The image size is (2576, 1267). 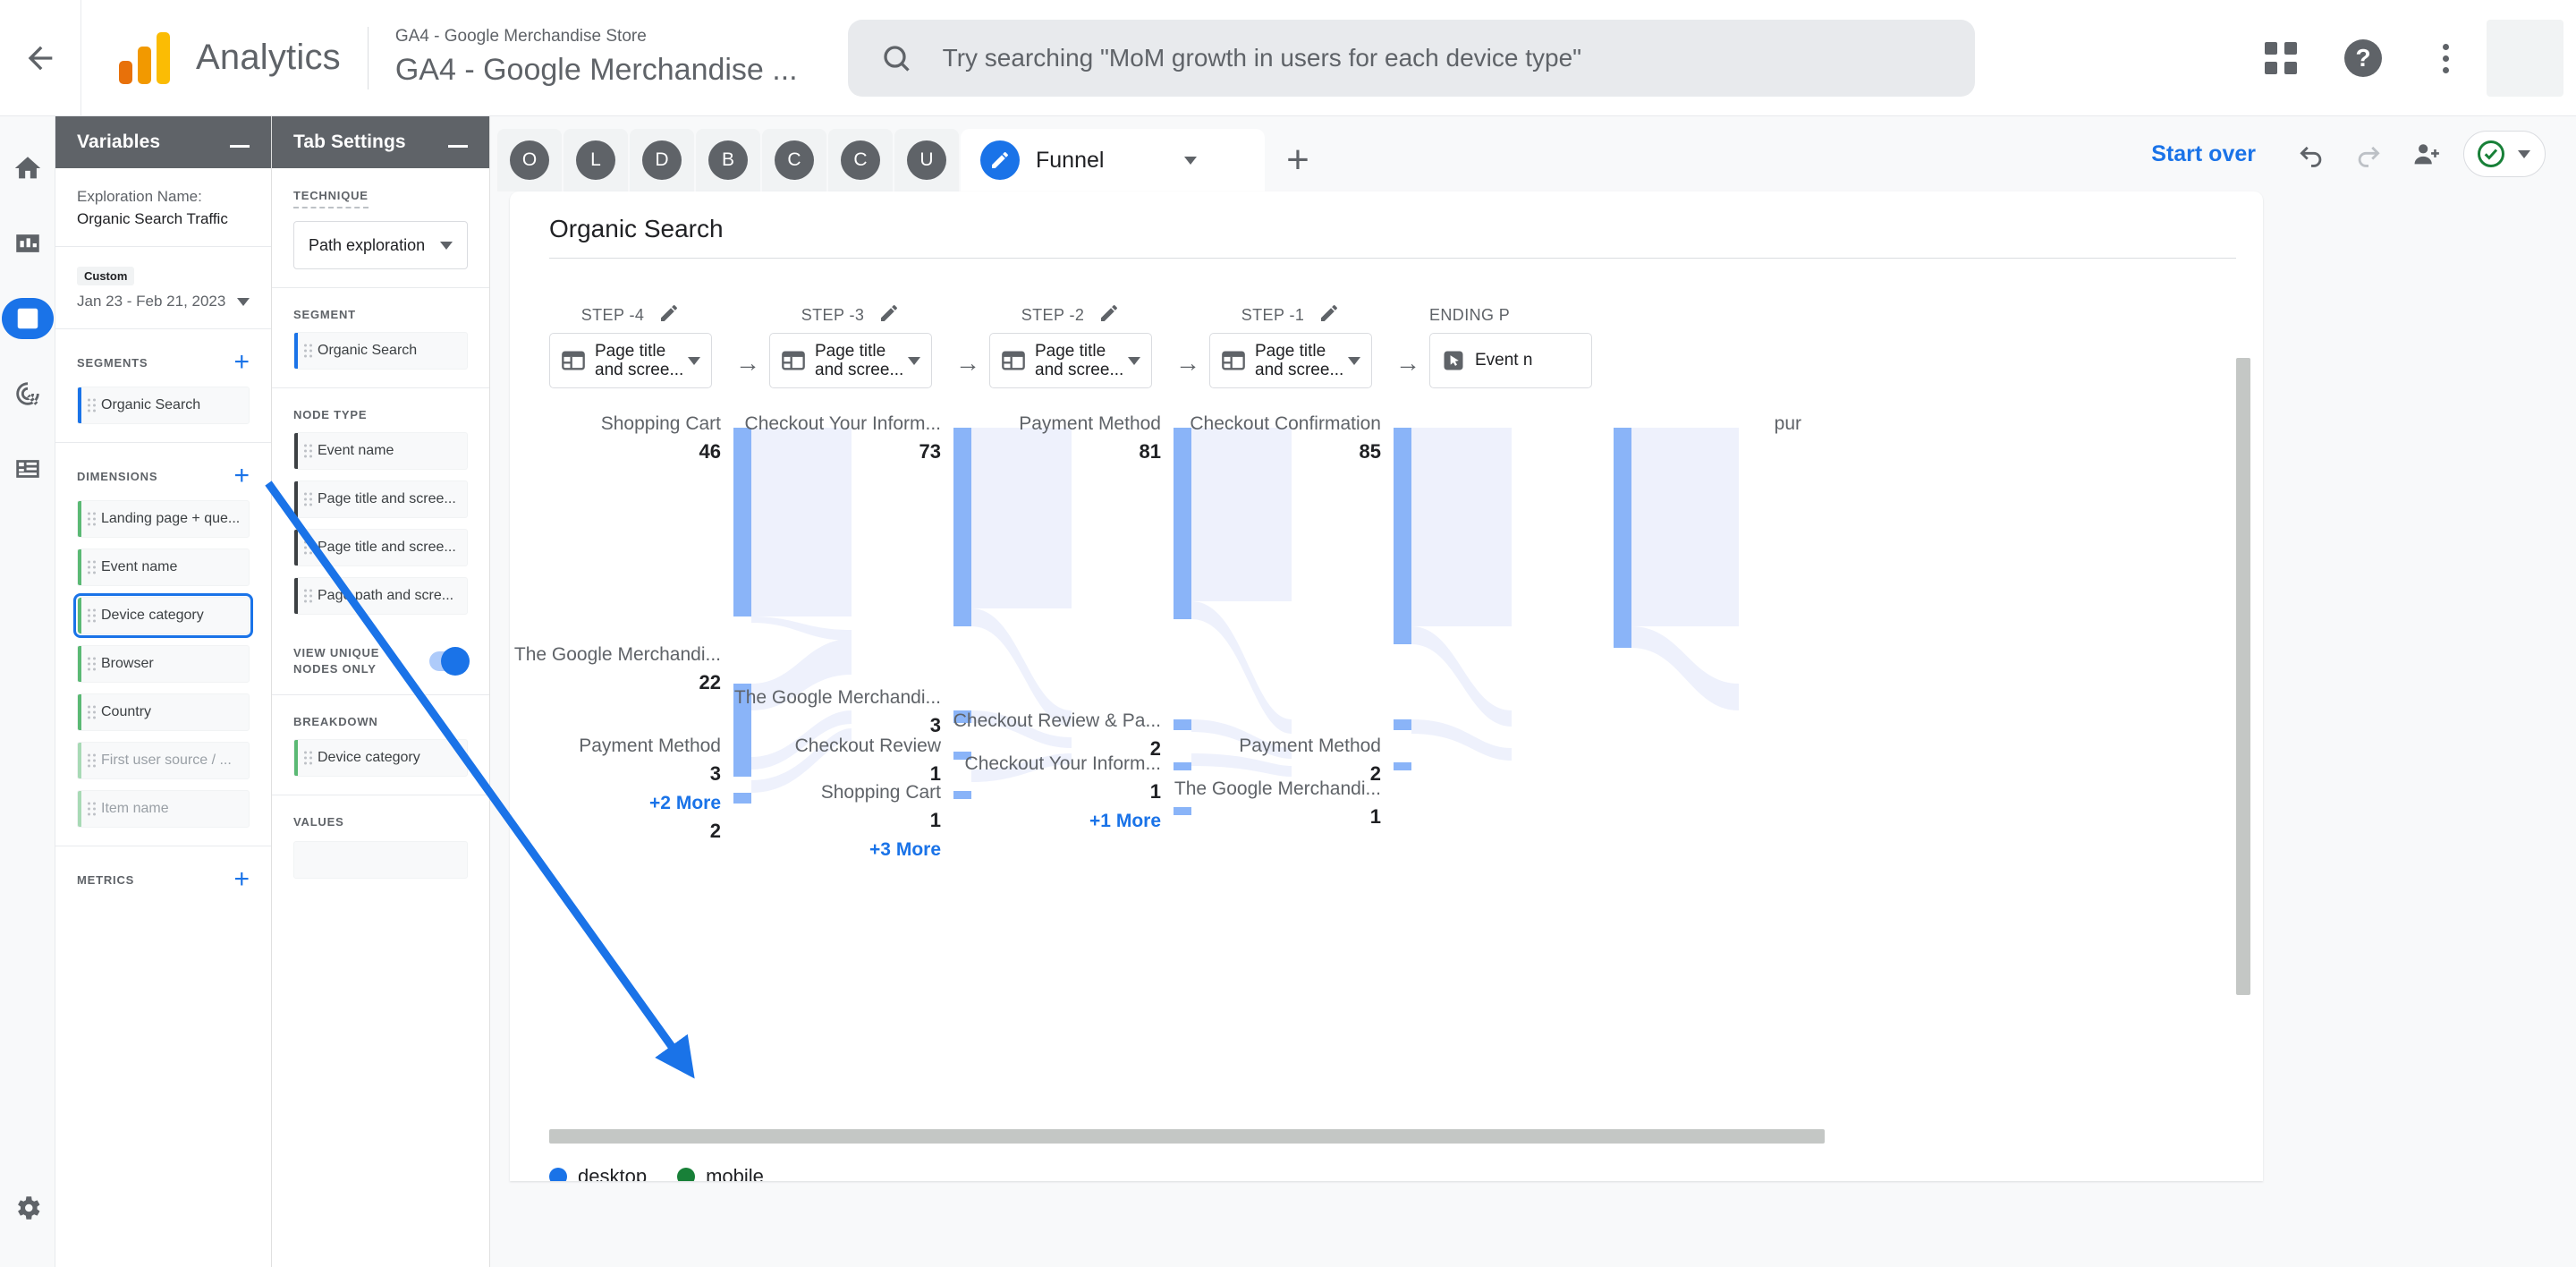 What do you see at coordinates (27, 394) in the screenshot?
I see `sidebar-item-advertising` at bounding box center [27, 394].